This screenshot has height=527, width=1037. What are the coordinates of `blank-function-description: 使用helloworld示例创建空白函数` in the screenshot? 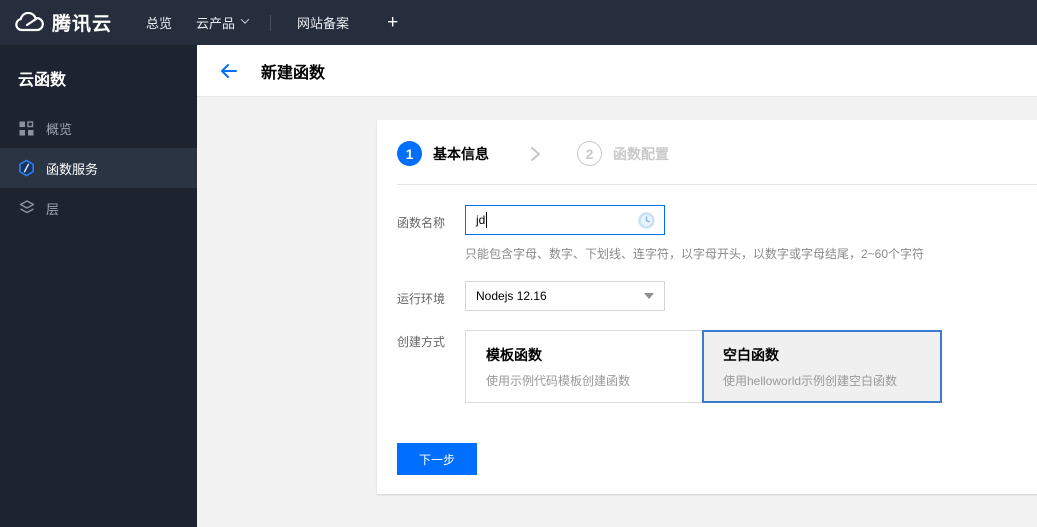 It's located at (810, 381).